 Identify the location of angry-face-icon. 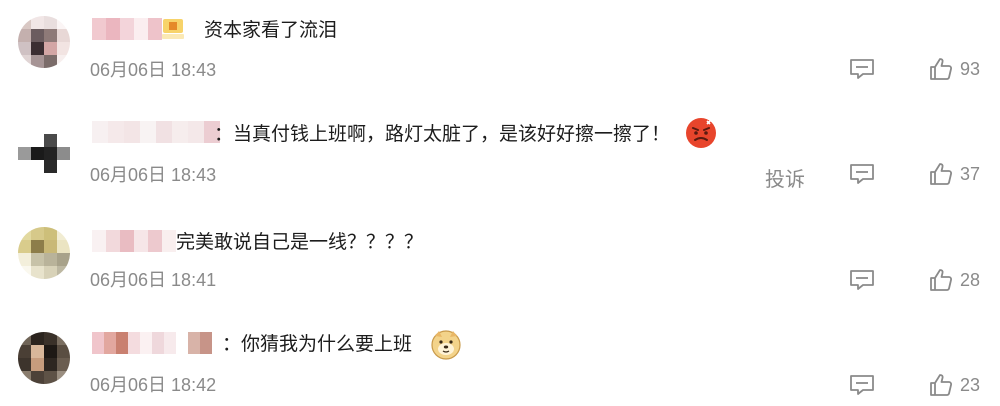
(701, 133).